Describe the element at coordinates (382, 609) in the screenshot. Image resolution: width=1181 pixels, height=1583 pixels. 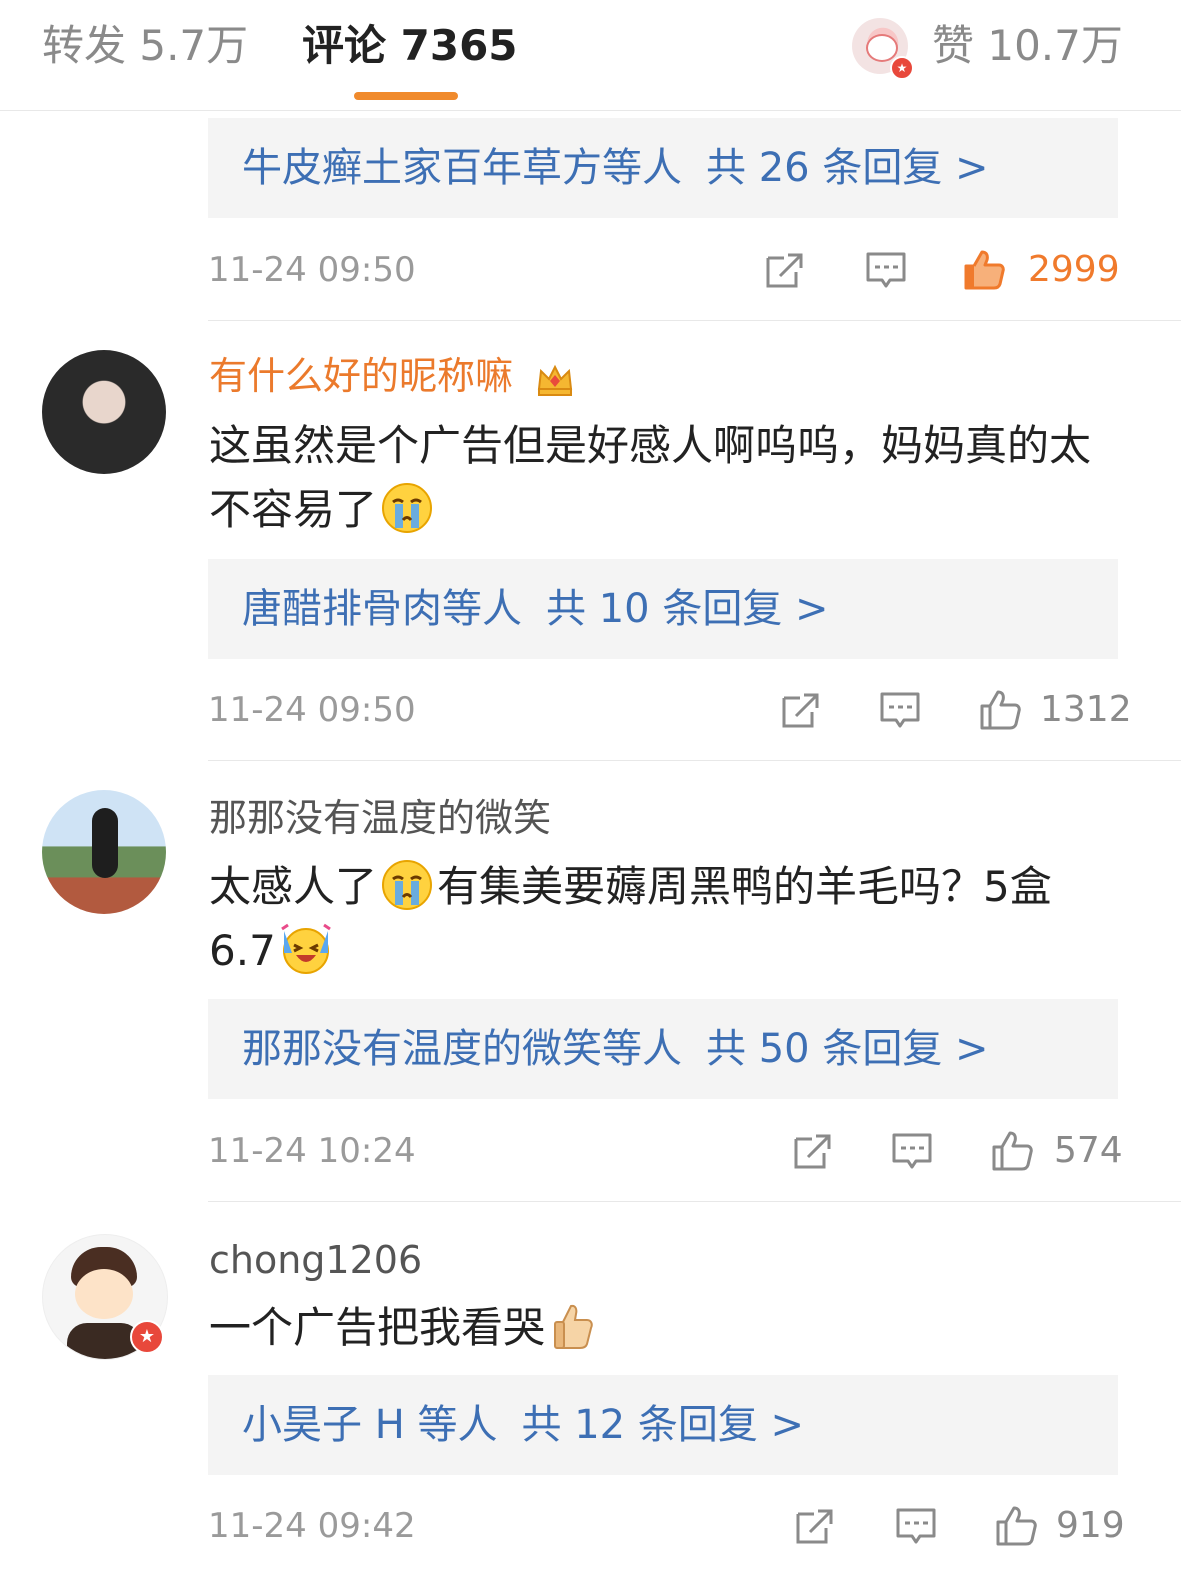
I see `replies-users: 唐醋排骨肉等人` at that location.